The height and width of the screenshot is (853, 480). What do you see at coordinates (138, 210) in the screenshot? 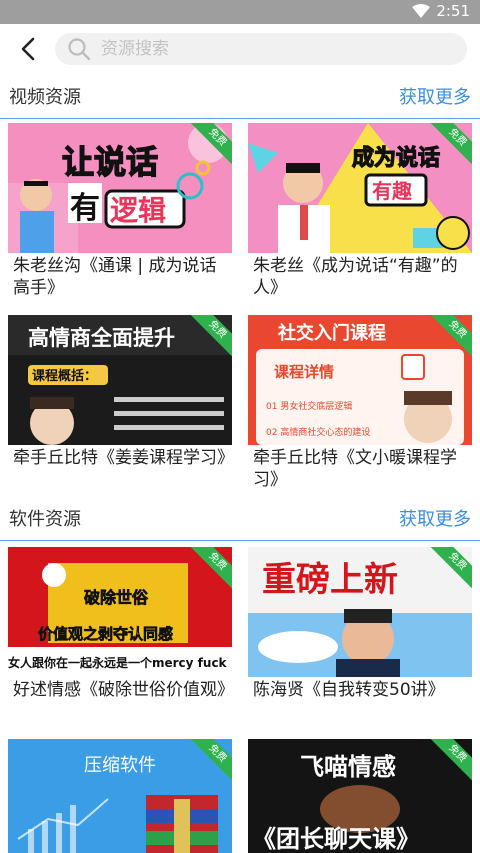
I see `thumb-text: 逻辑` at bounding box center [138, 210].